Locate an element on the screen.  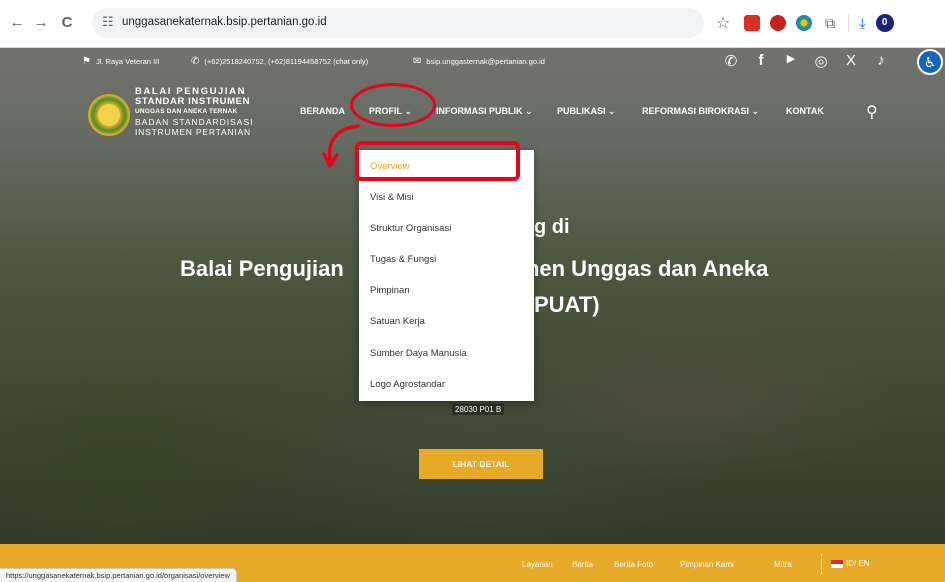
footer-link-berita-foto: Berita Foto is located at coordinates (633, 564).